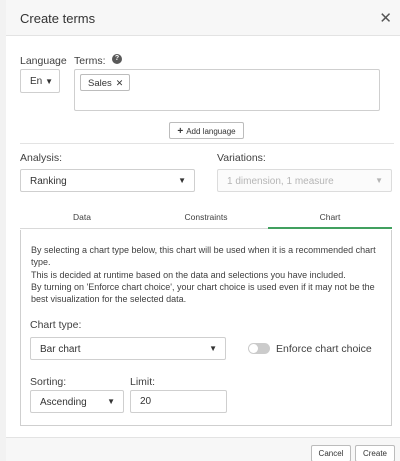 This screenshot has width=400, height=461. What do you see at coordinates (253, 348) in the screenshot?
I see `toggle-knob` at bounding box center [253, 348].